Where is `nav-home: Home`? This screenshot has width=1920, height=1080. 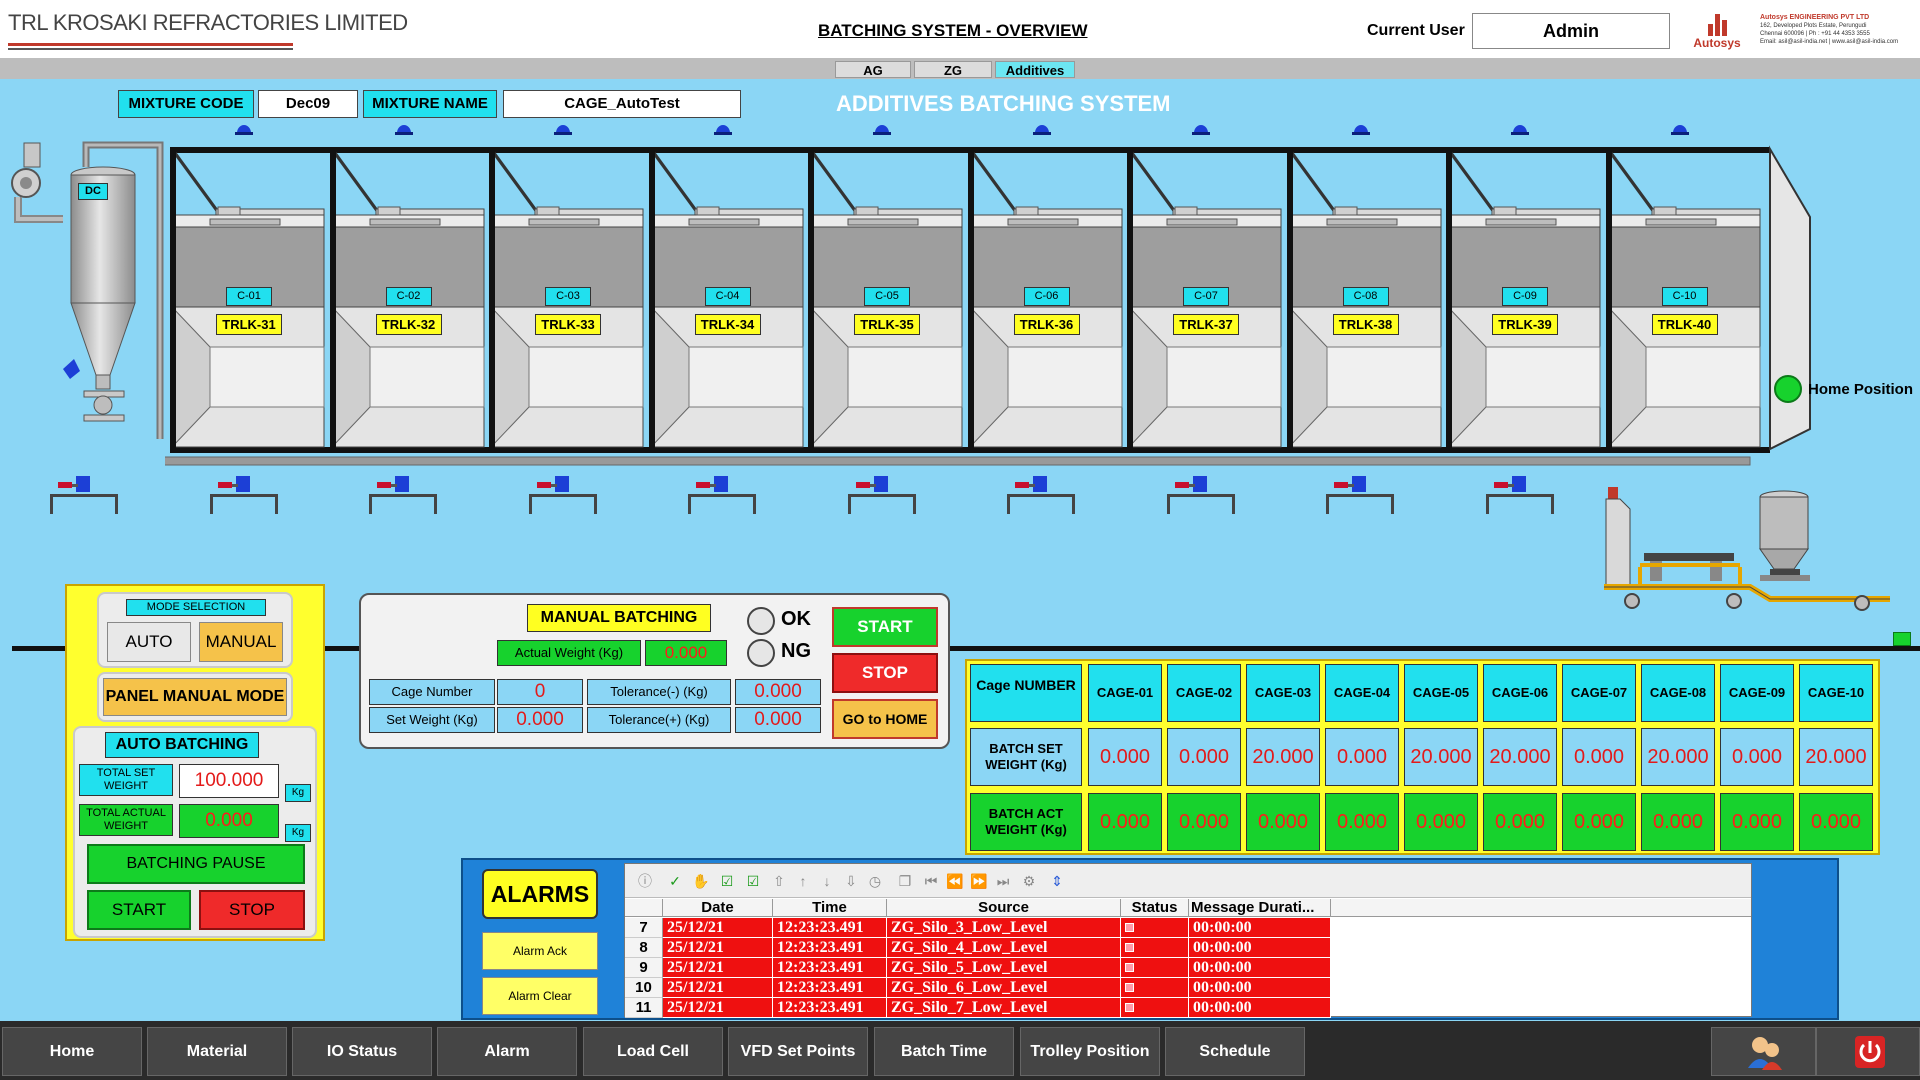
nav-home: Home is located at coordinates (72, 1051).